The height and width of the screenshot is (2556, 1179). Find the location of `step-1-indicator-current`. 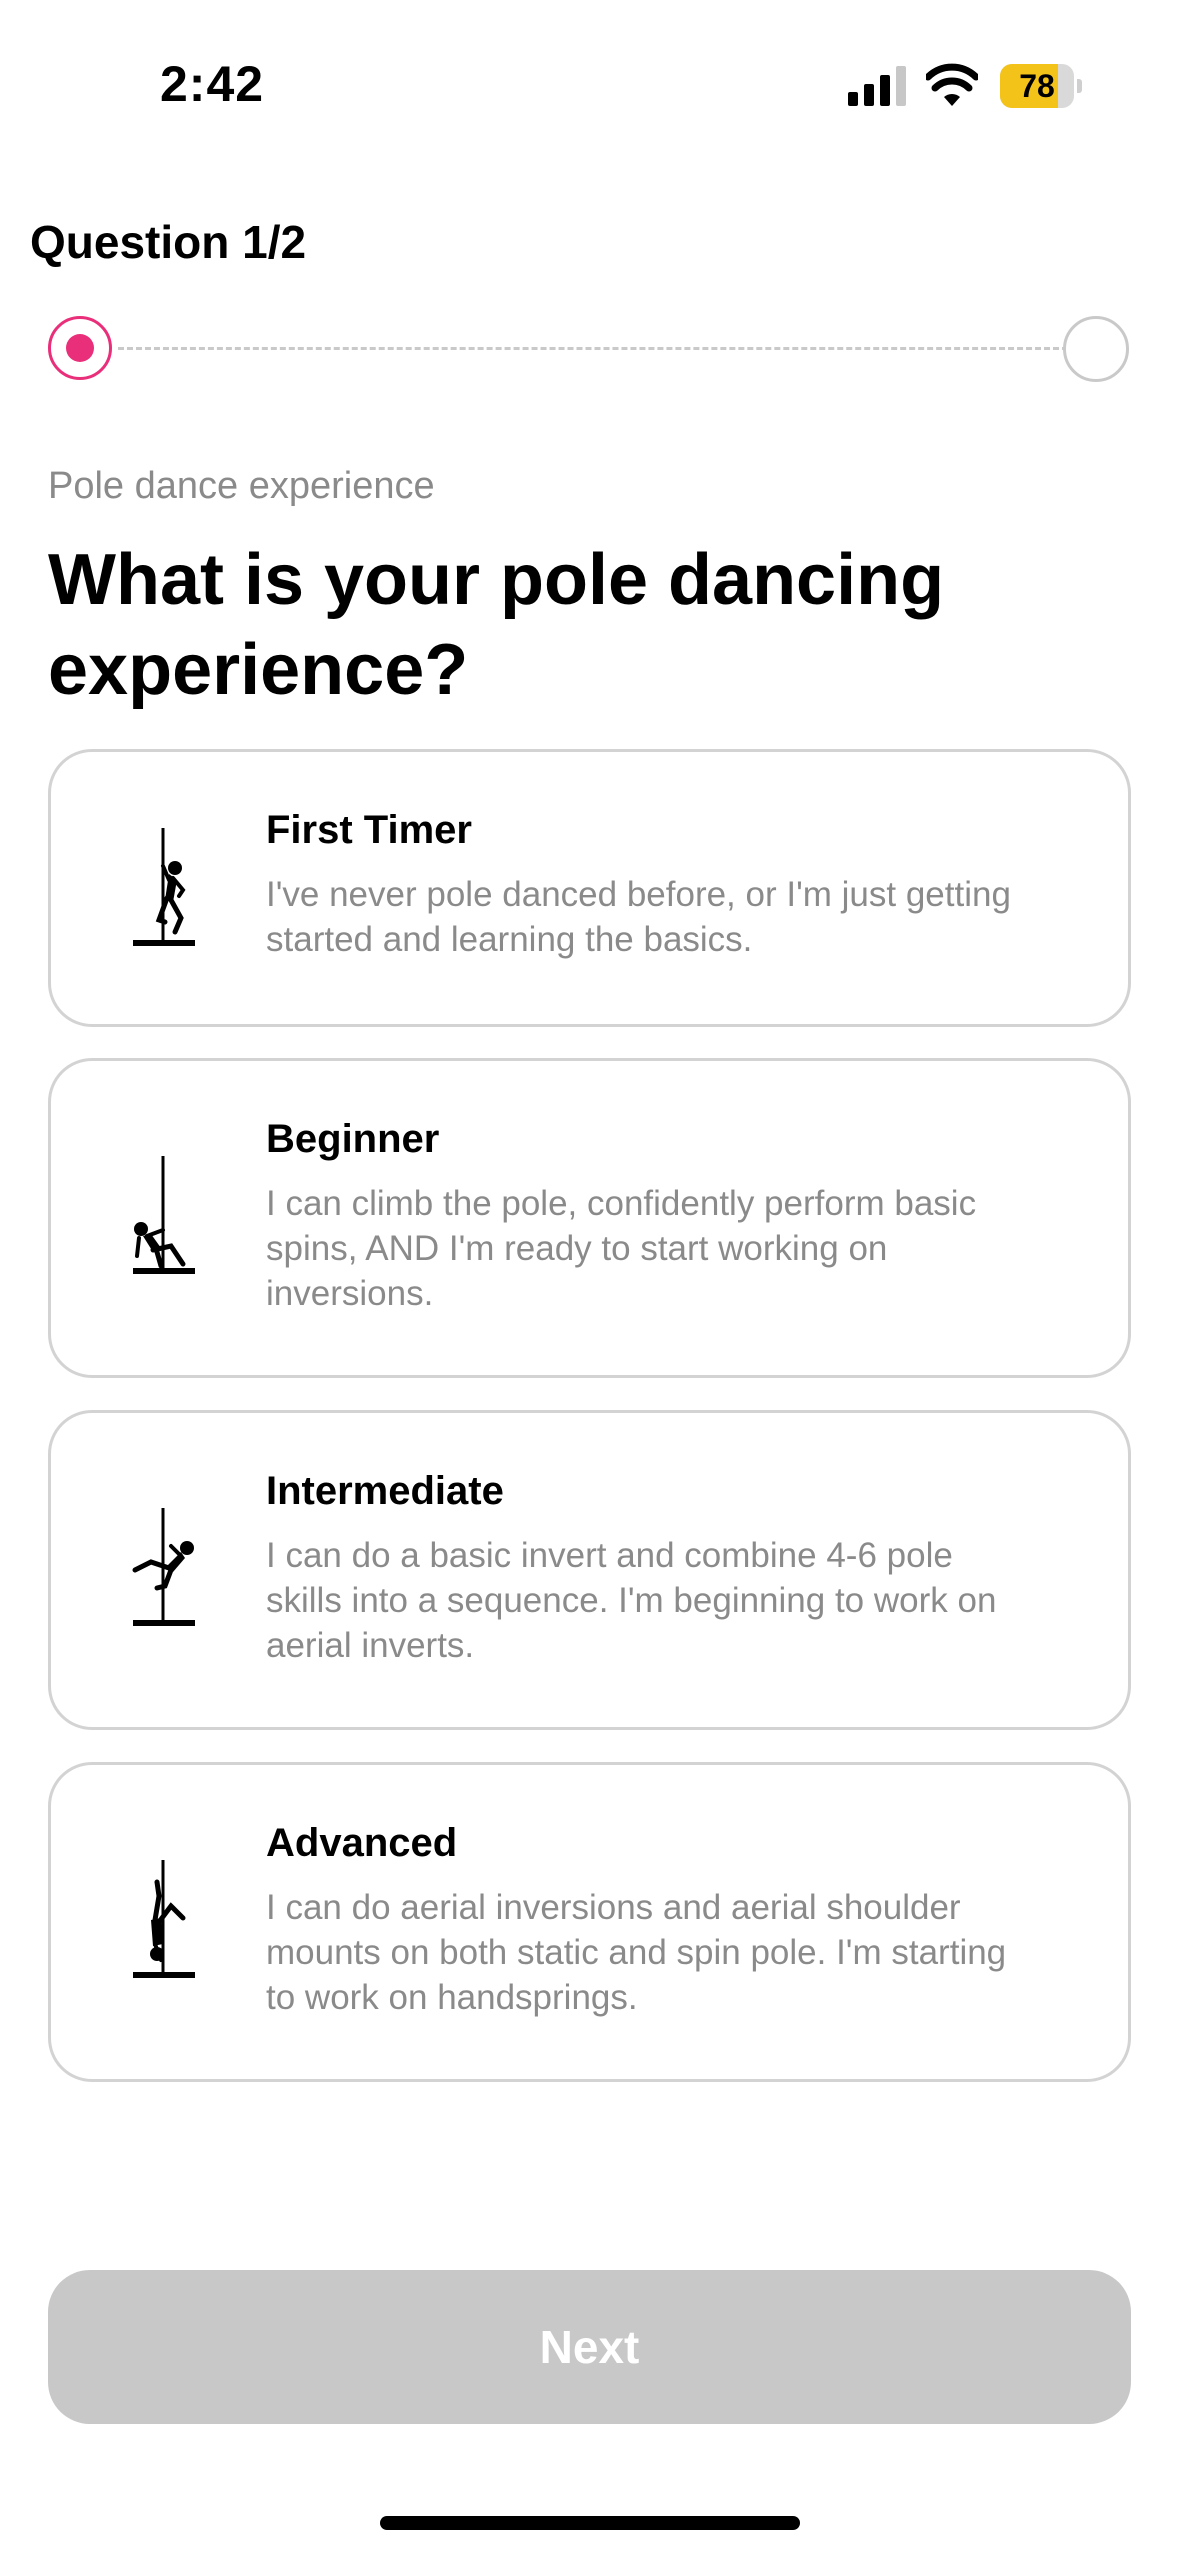

step-1-indicator-current is located at coordinates (80, 348).